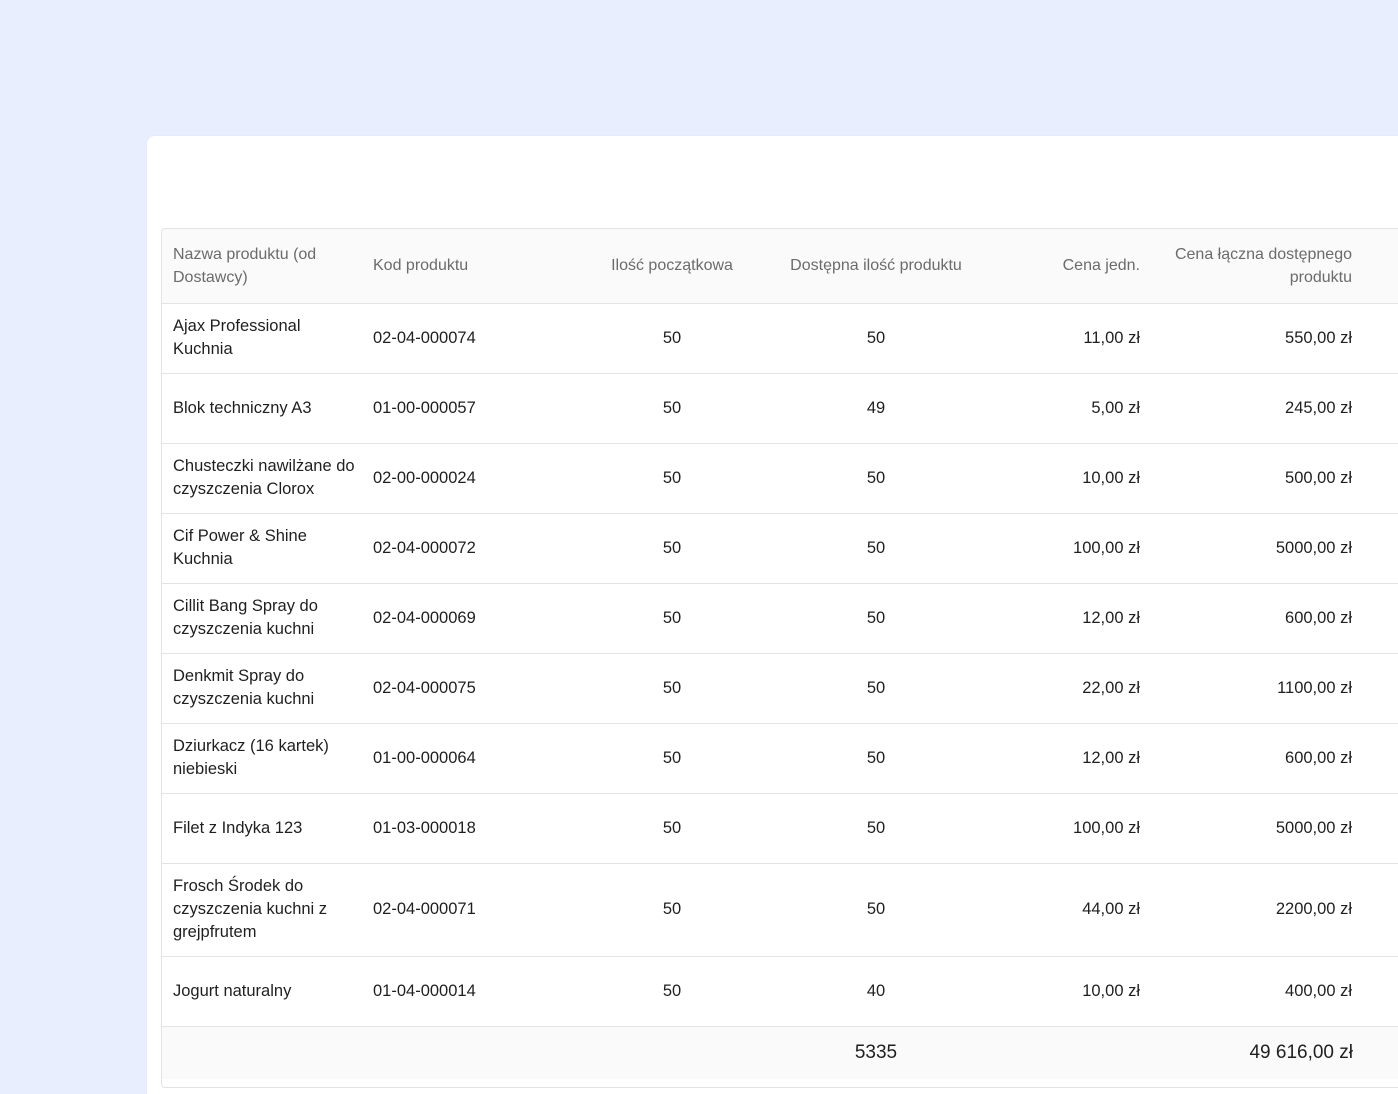 The width and height of the screenshot is (1398, 1094). Describe the element at coordinates (876, 266) in the screenshot. I see `header-available-quantity: Dostępna ilość produktu` at that location.